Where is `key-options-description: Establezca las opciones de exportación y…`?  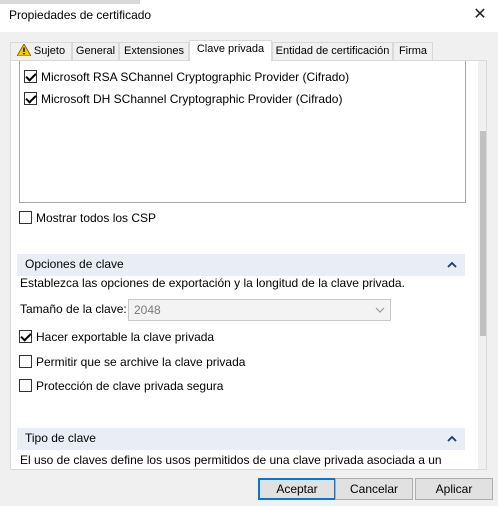
key-options-description: Establezca las opciones de exportación y… is located at coordinates (212, 283).